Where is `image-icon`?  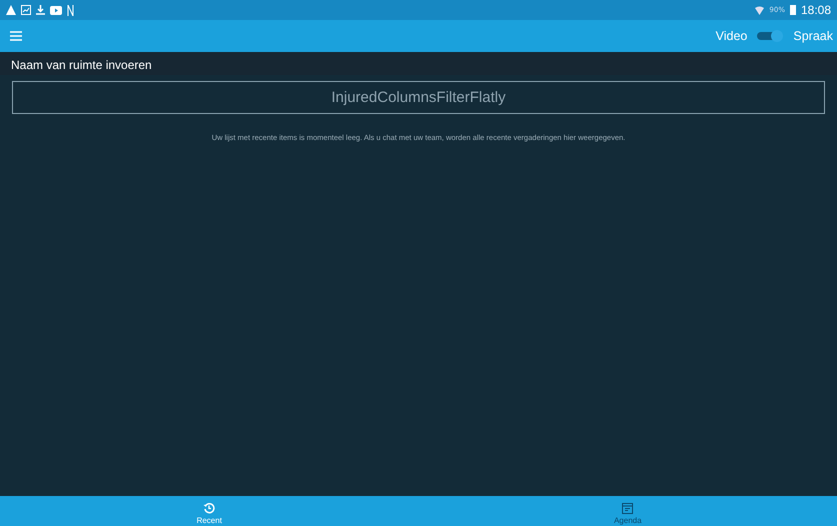 image-icon is located at coordinates (26, 10).